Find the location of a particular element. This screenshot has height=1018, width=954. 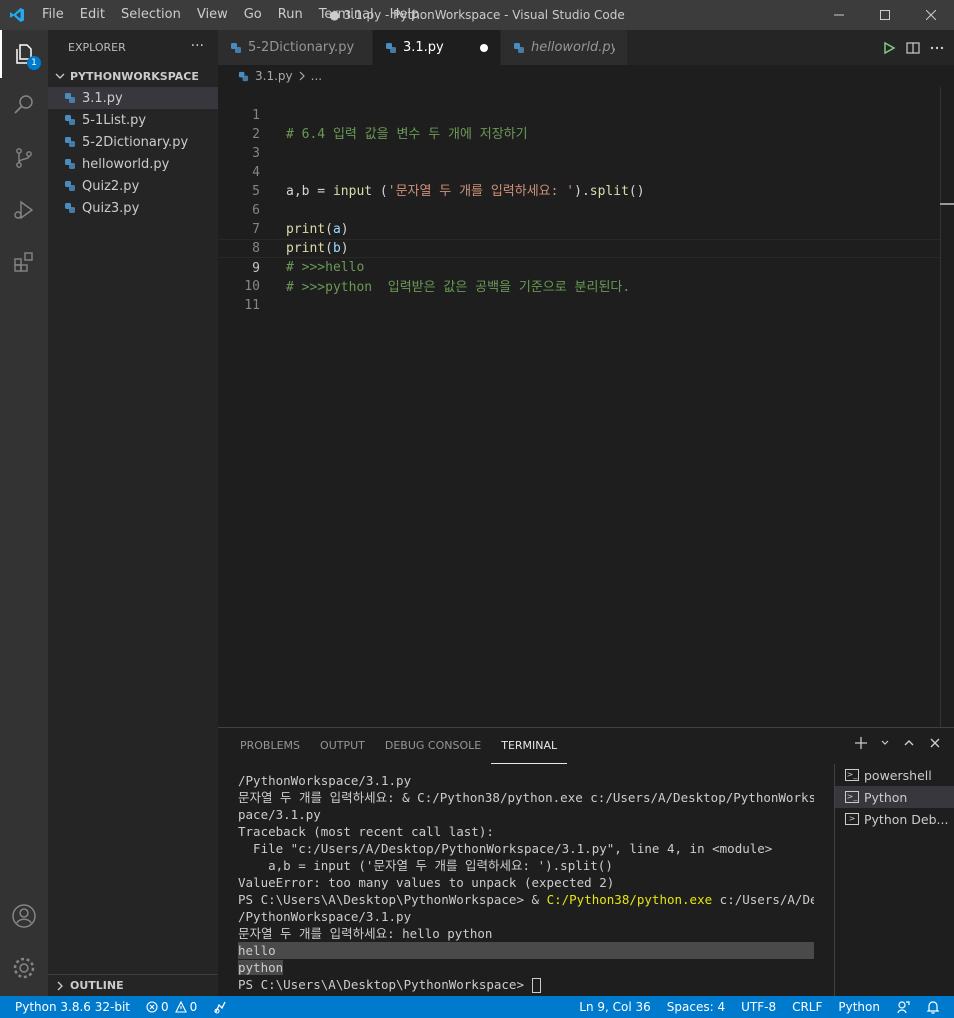

explorer-title: EXPLORER is located at coordinates (97, 47).